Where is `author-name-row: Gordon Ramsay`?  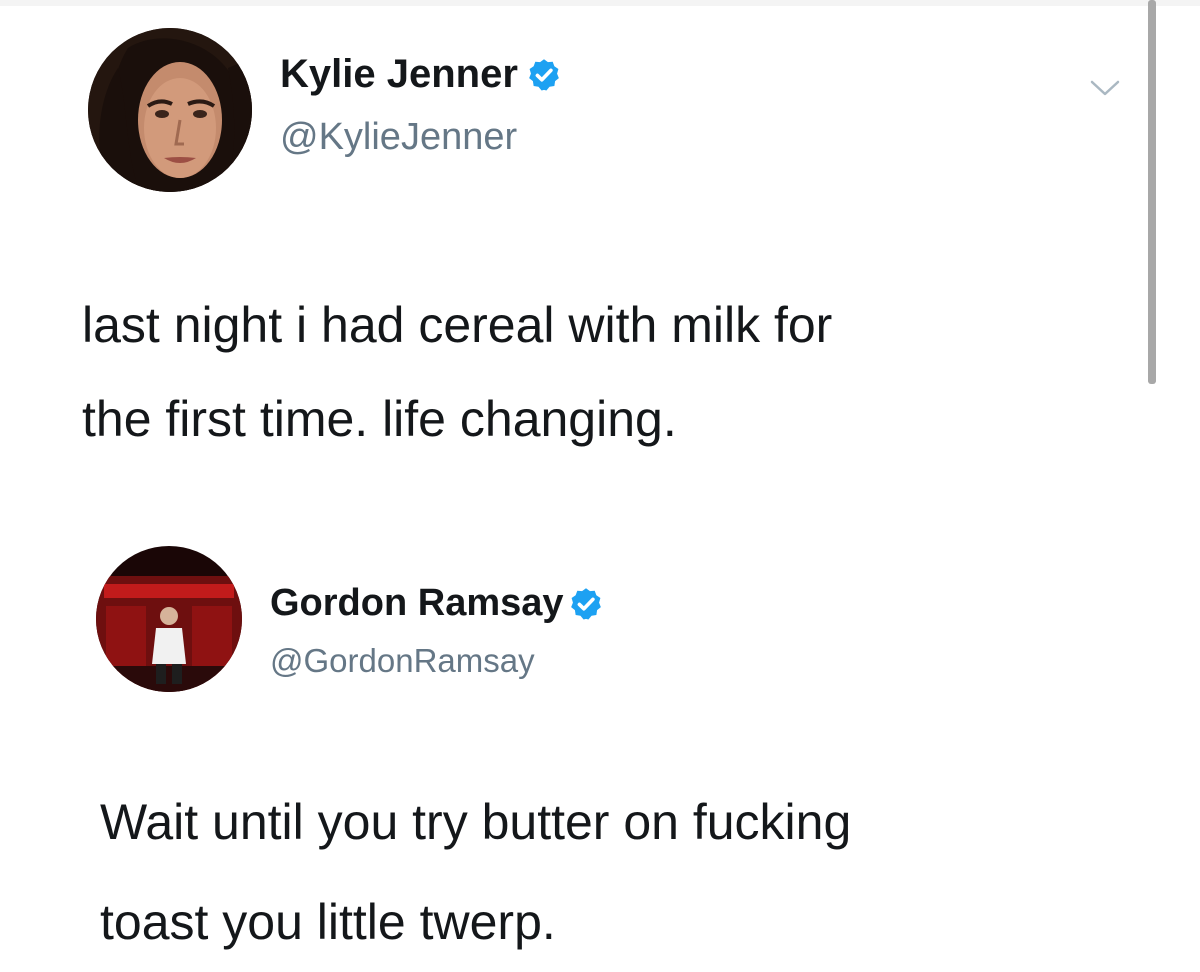
author-name-row: Gordon Ramsay is located at coordinates (437, 603).